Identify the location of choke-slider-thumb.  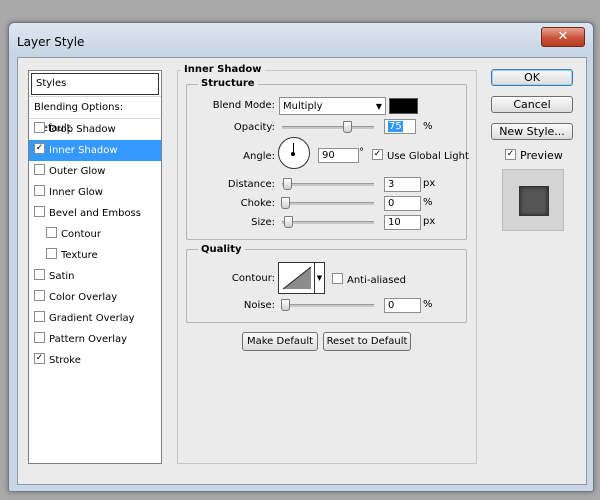
(285, 203).